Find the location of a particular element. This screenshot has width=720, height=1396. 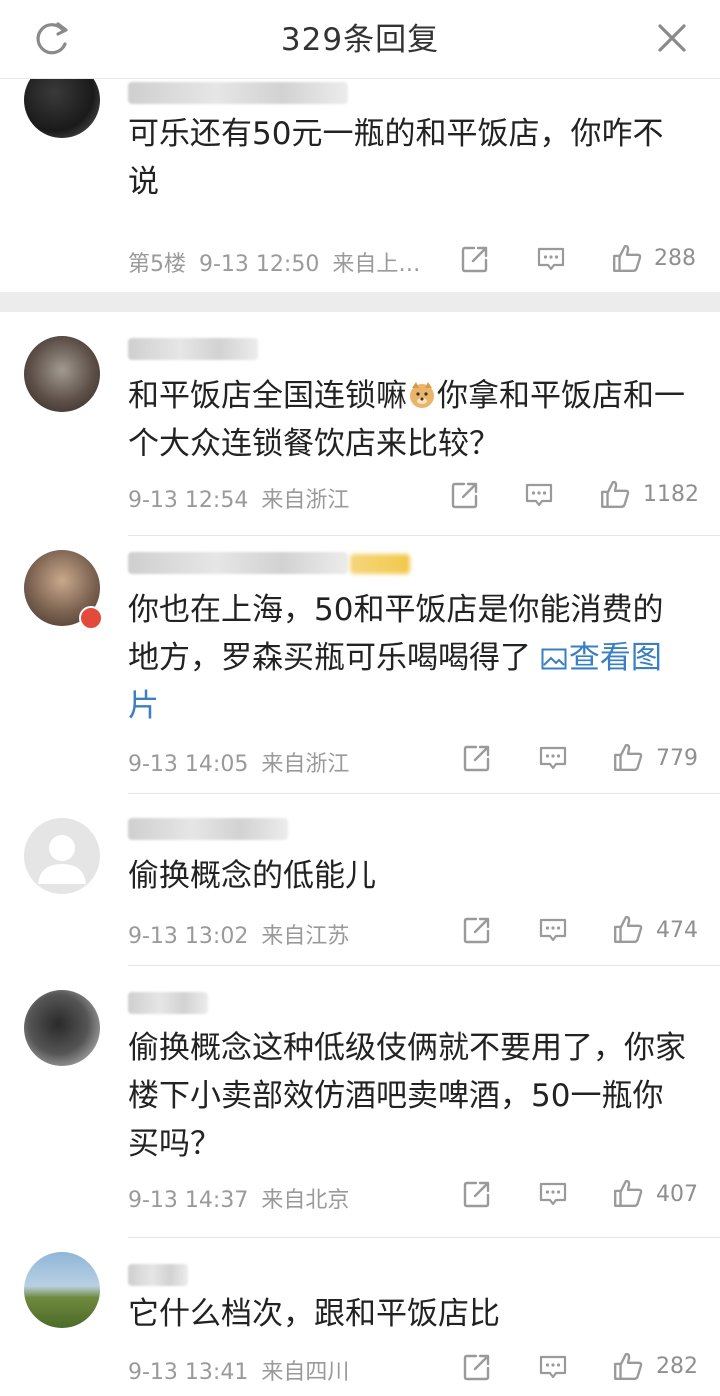

comment-meta: 9-13 13:02 来自江苏 is located at coordinates (238, 934).